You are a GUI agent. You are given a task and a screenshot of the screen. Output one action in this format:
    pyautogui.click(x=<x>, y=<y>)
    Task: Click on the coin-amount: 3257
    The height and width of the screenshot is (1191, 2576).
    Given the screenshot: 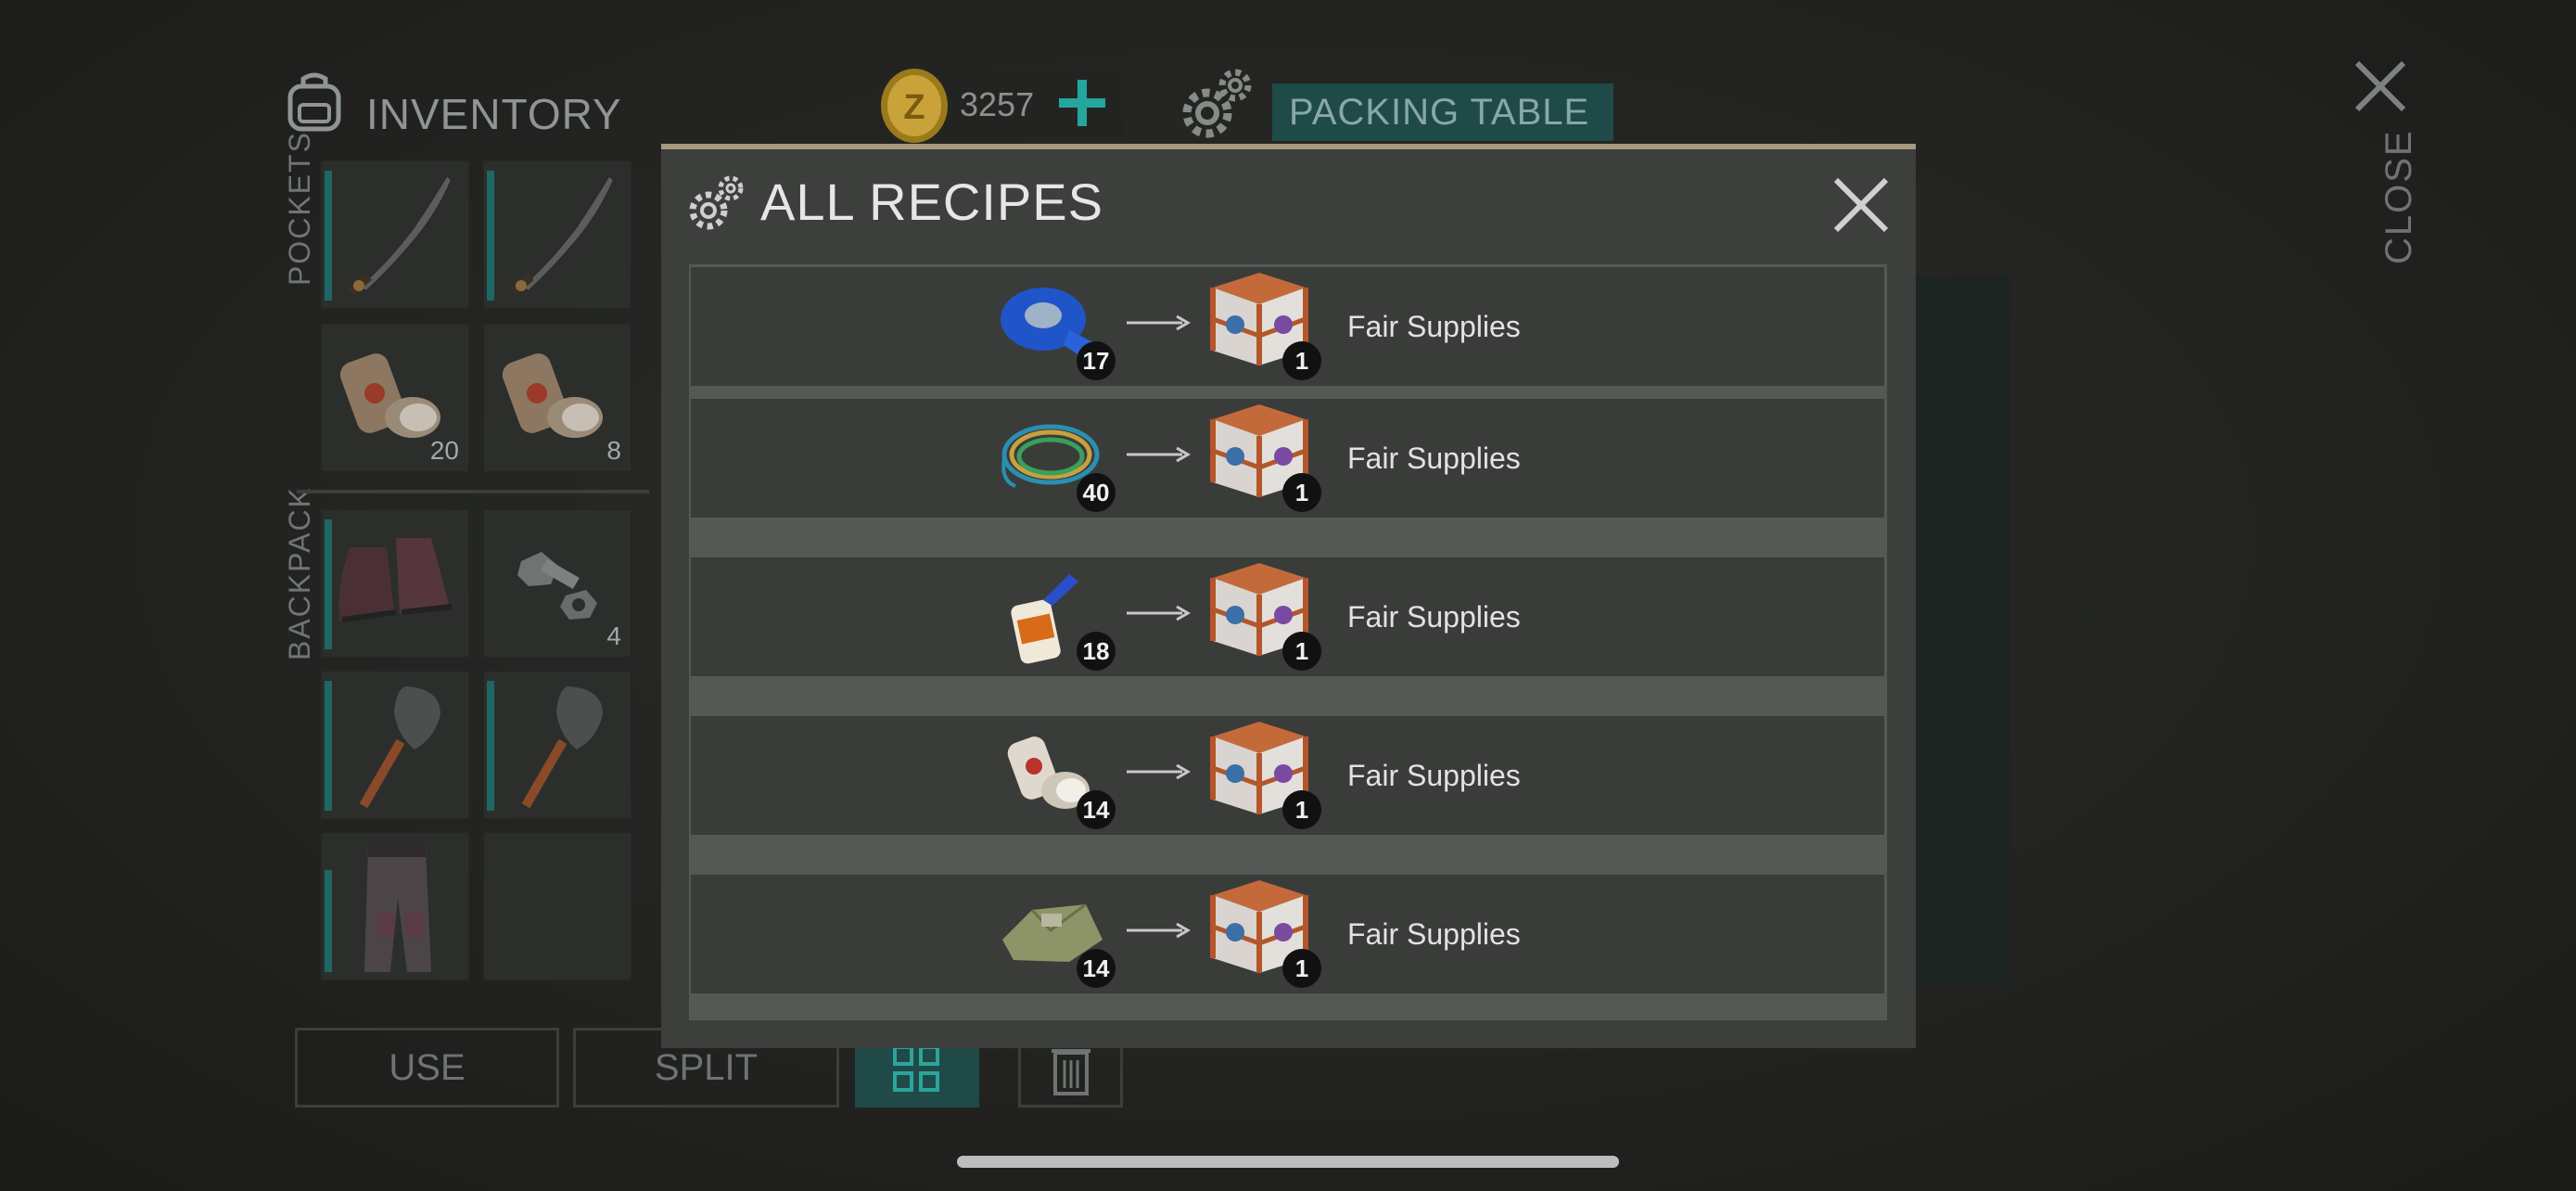 What is the action you would take?
    pyautogui.click(x=997, y=104)
    